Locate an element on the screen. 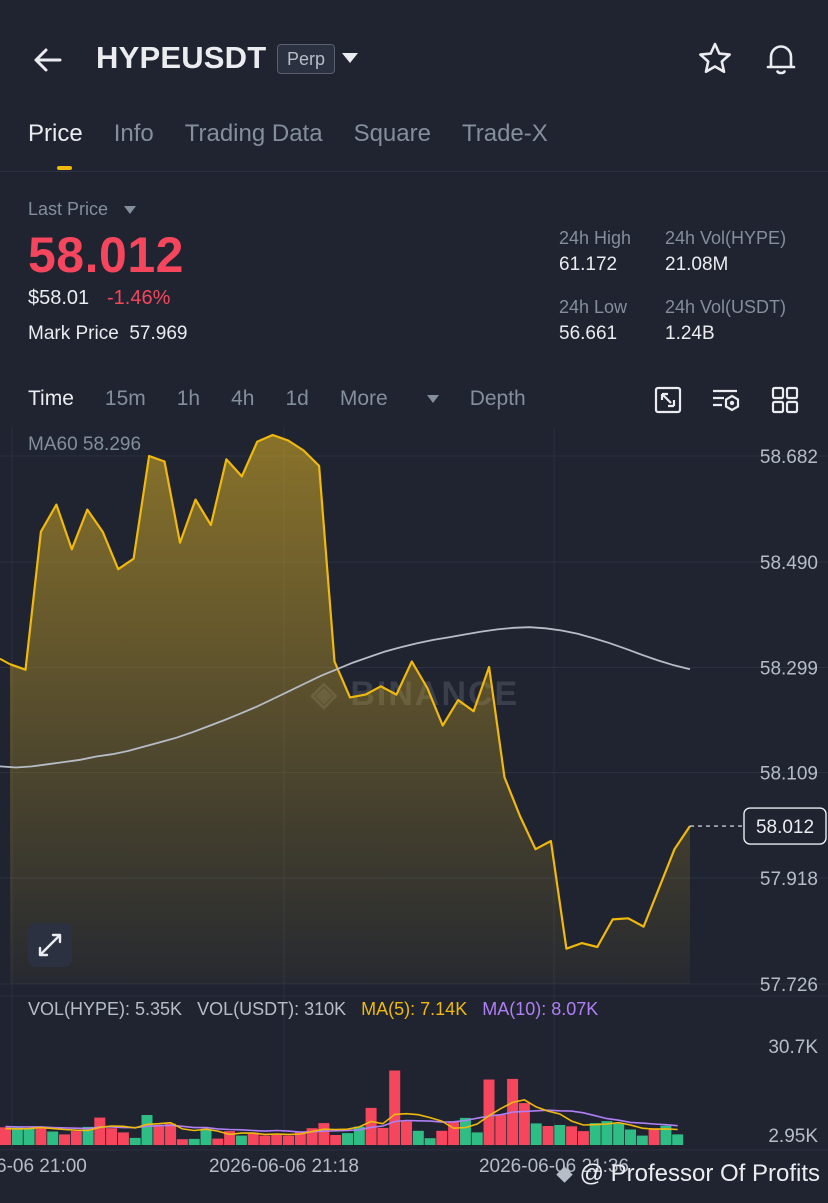  high-24h-label: 24h High is located at coordinates (595, 238).